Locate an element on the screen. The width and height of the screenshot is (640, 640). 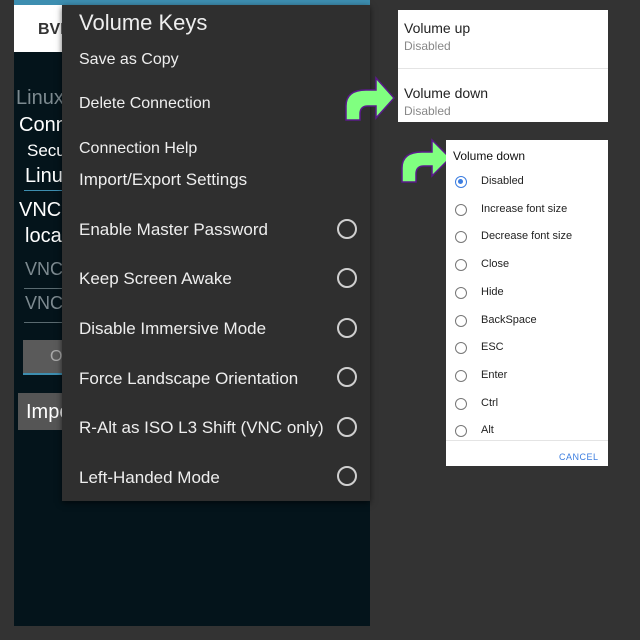
left-handed-checkbox is located at coordinates (347, 476).